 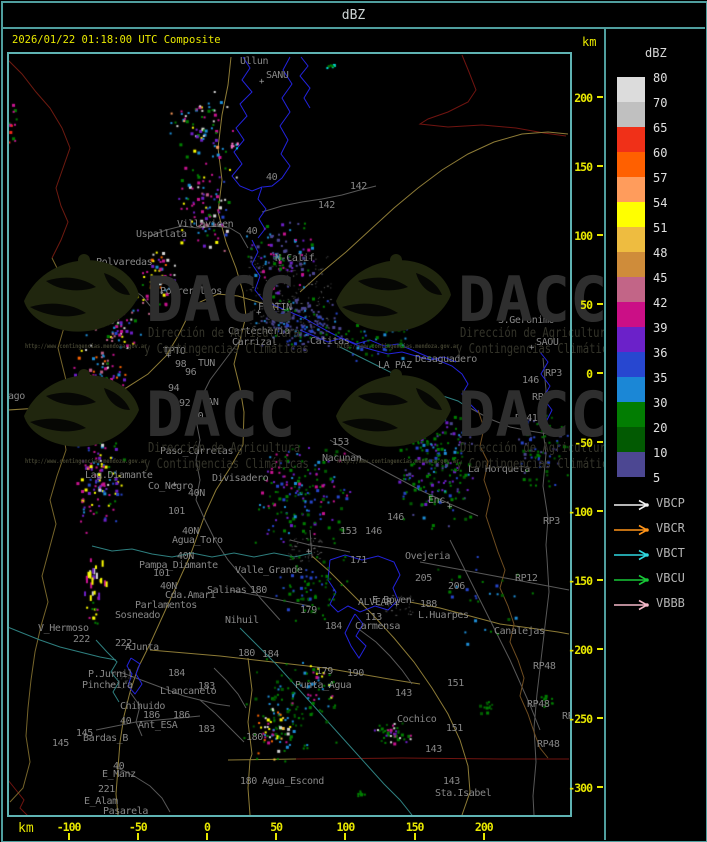 I want to click on right-axis-tick-label: 150, so click(x=583, y=167).